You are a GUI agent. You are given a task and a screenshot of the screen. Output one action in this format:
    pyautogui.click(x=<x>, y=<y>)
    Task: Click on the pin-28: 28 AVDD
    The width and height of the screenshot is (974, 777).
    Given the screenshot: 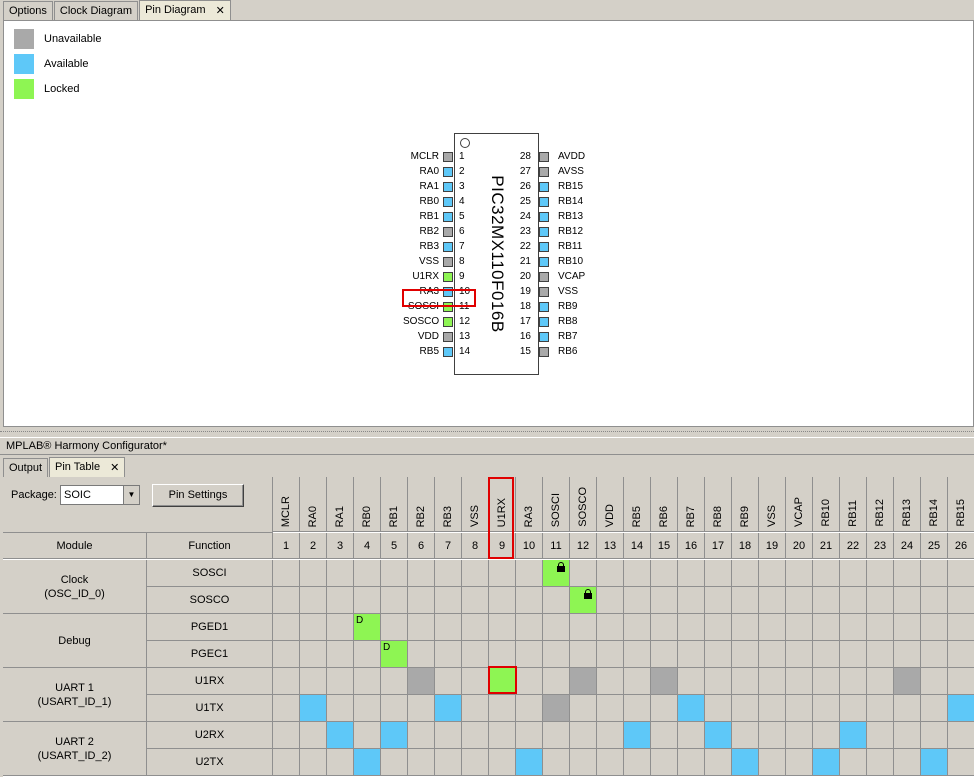 What is the action you would take?
    pyautogui.click(x=550, y=156)
    